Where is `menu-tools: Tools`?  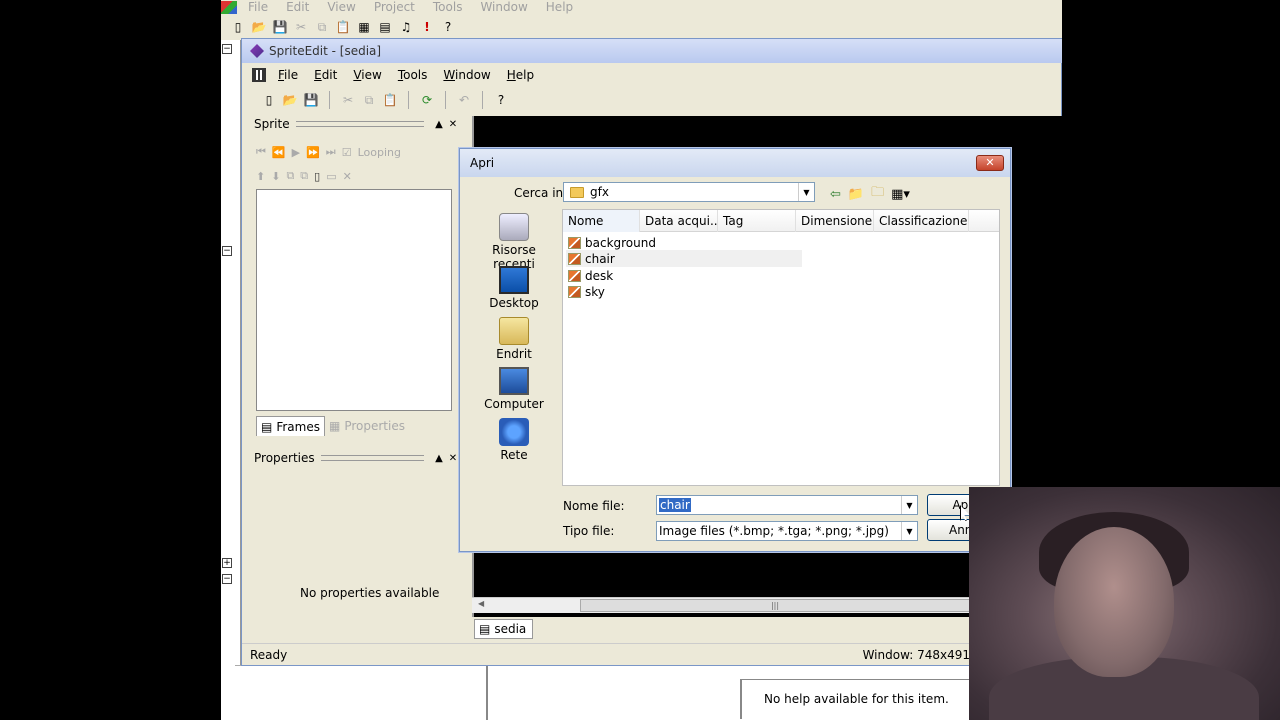
menu-tools: Tools is located at coordinates (413, 75).